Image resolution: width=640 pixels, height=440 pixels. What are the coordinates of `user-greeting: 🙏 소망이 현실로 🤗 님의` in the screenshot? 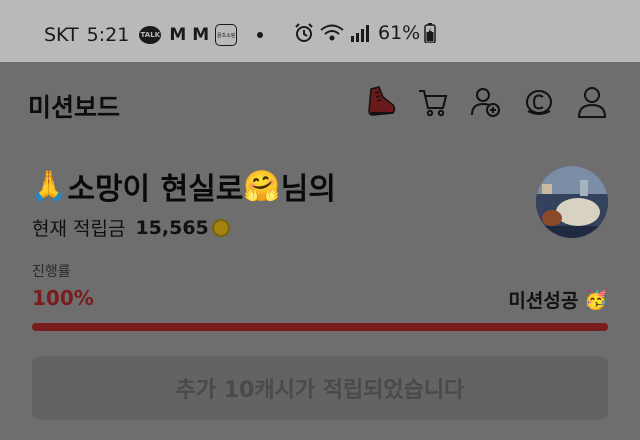 It's located at (183, 186).